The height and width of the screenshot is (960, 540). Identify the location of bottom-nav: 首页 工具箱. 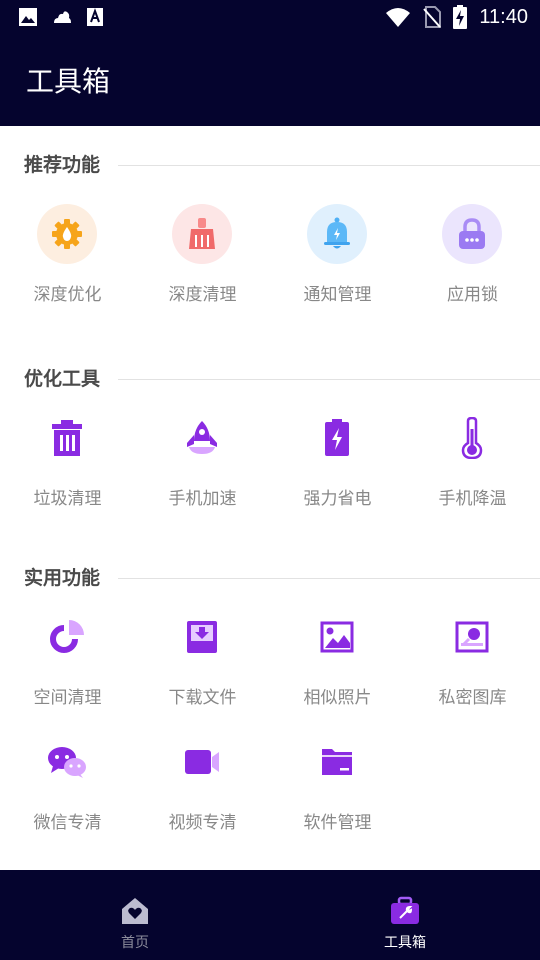
(270, 915).